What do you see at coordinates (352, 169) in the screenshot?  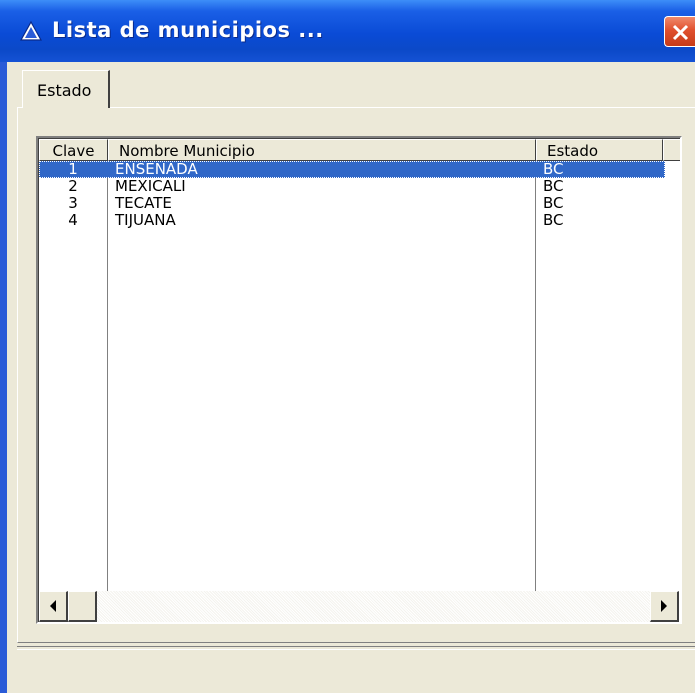 I see `table-row: 1 ENSENADA BC` at bounding box center [352, 169].